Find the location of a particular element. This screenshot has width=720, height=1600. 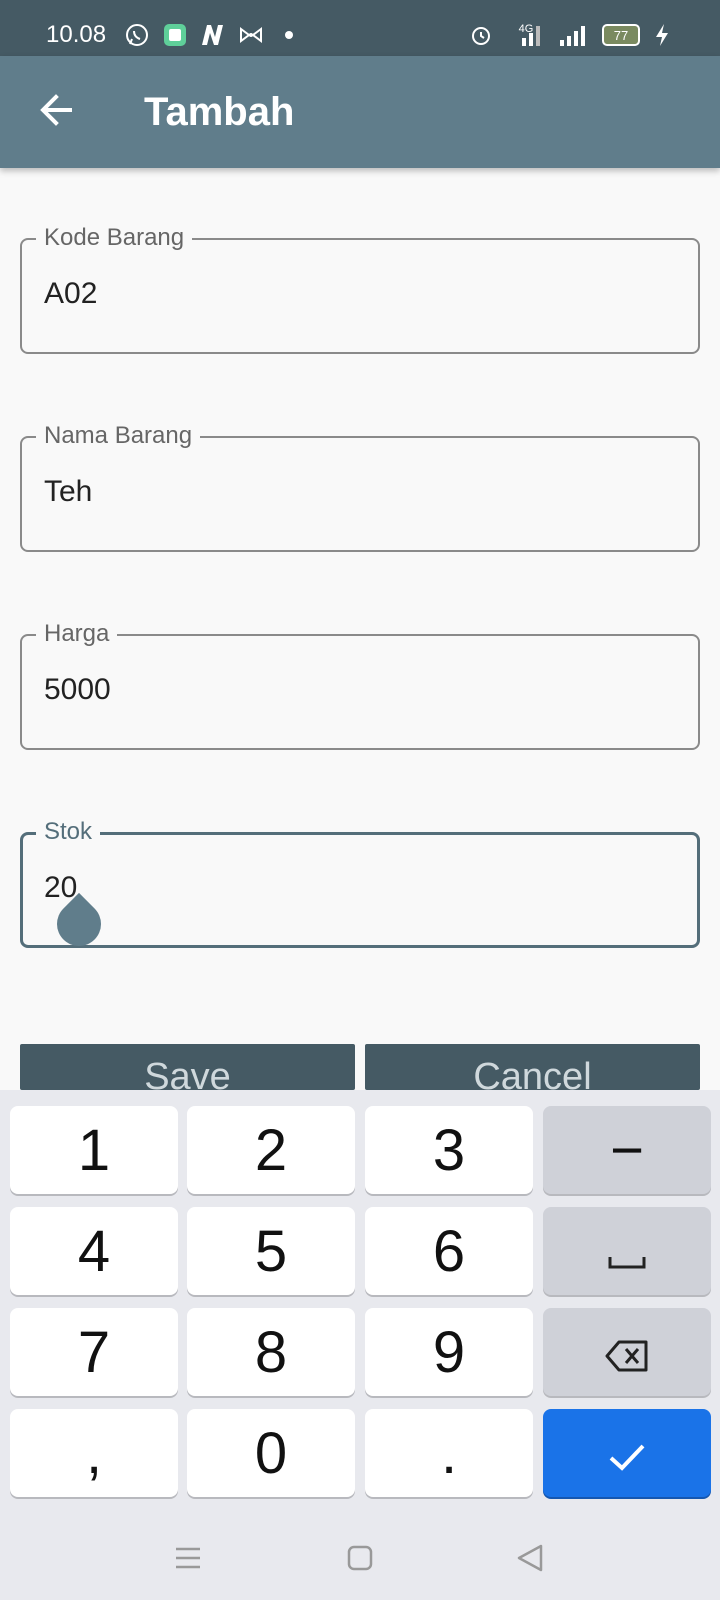

key-4: 4 is located at coordinates (94, 1251).